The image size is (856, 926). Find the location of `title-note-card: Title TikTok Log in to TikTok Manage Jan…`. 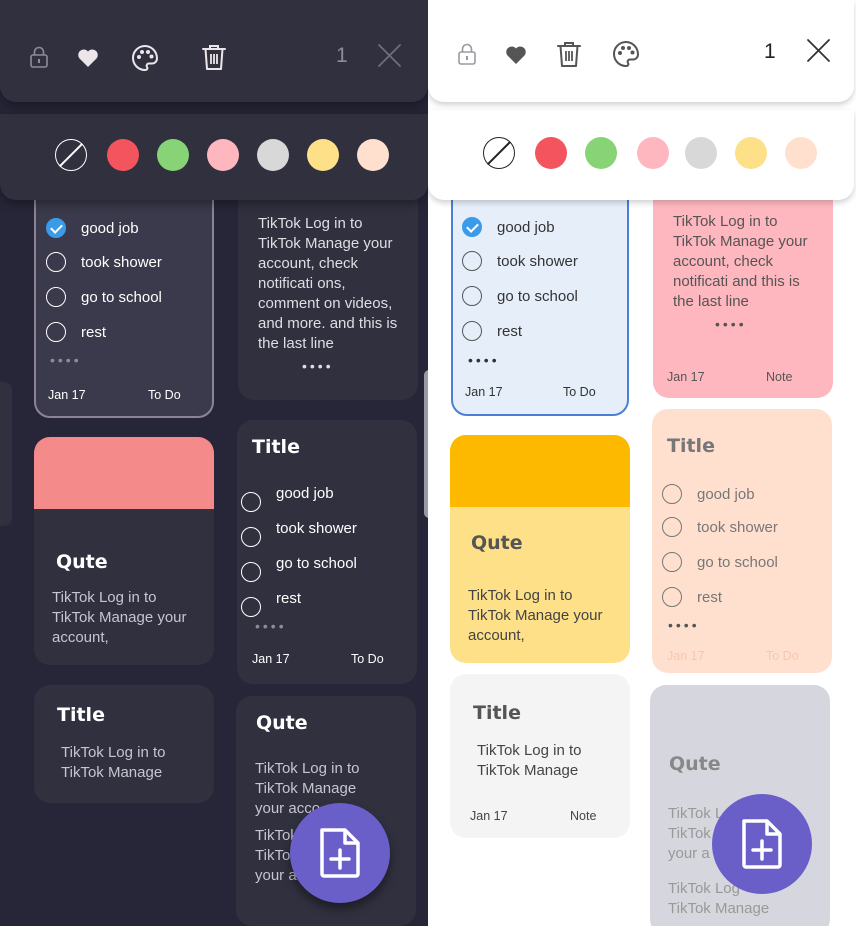

title-note-card: Title TikTok Log in to TikTok Manage Jan… is located at coordinates (540, 756).